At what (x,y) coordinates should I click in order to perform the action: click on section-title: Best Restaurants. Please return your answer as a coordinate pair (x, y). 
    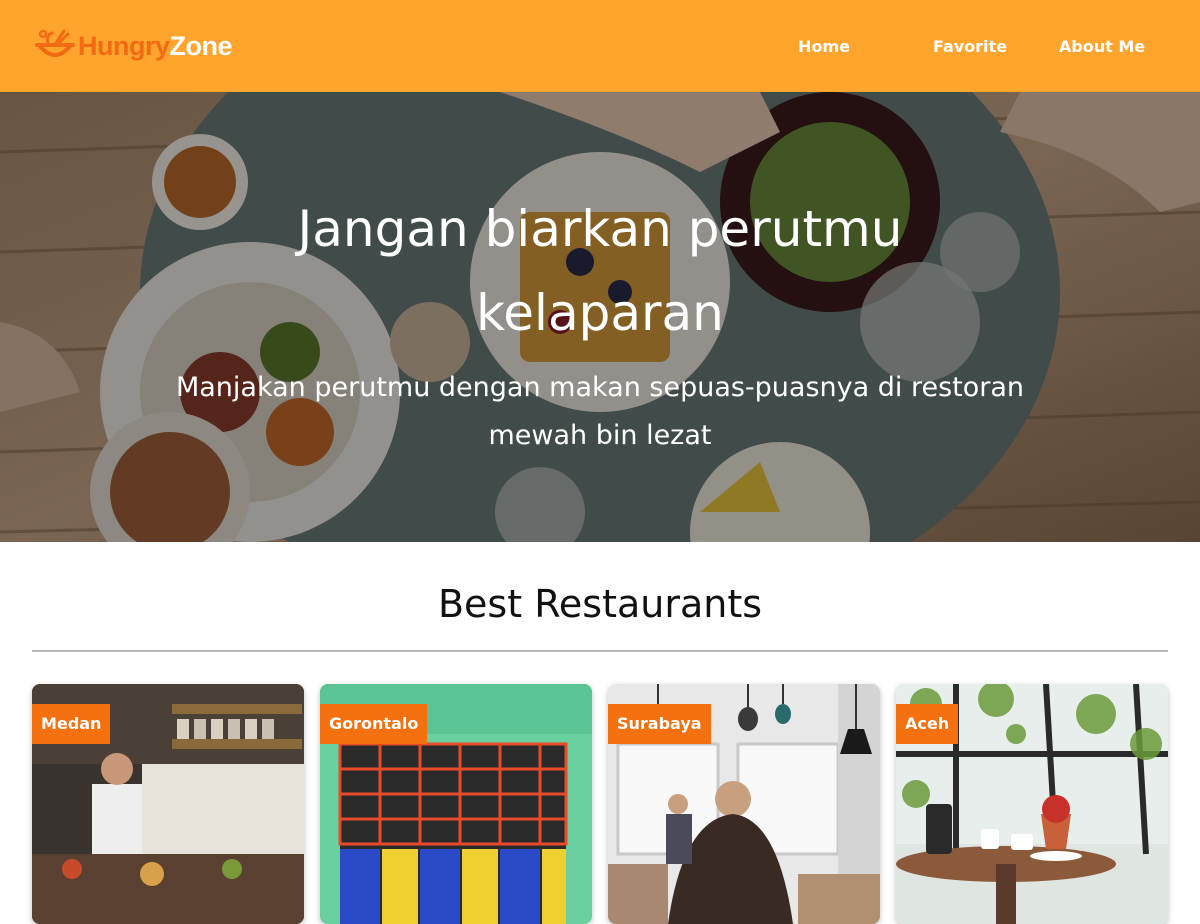
    Looking at the image, I should click on (600, 604).